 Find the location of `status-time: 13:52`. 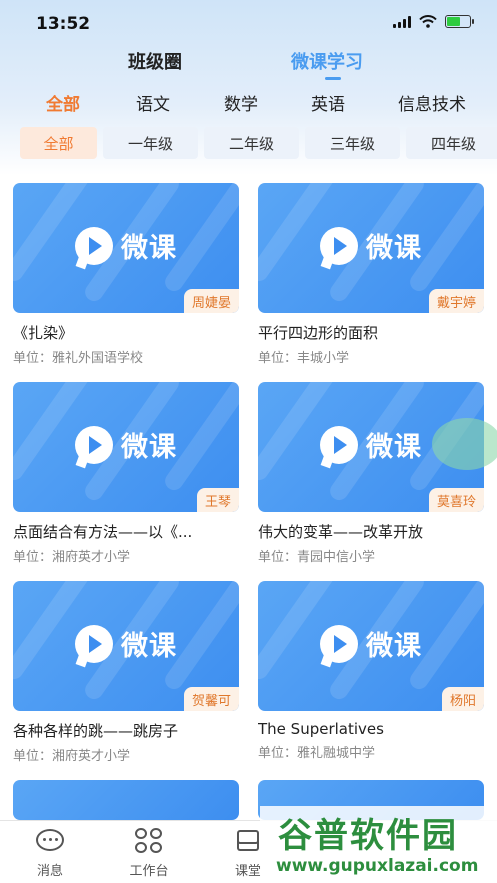

status-time: 13:52 is located at coordinates (63, 24).